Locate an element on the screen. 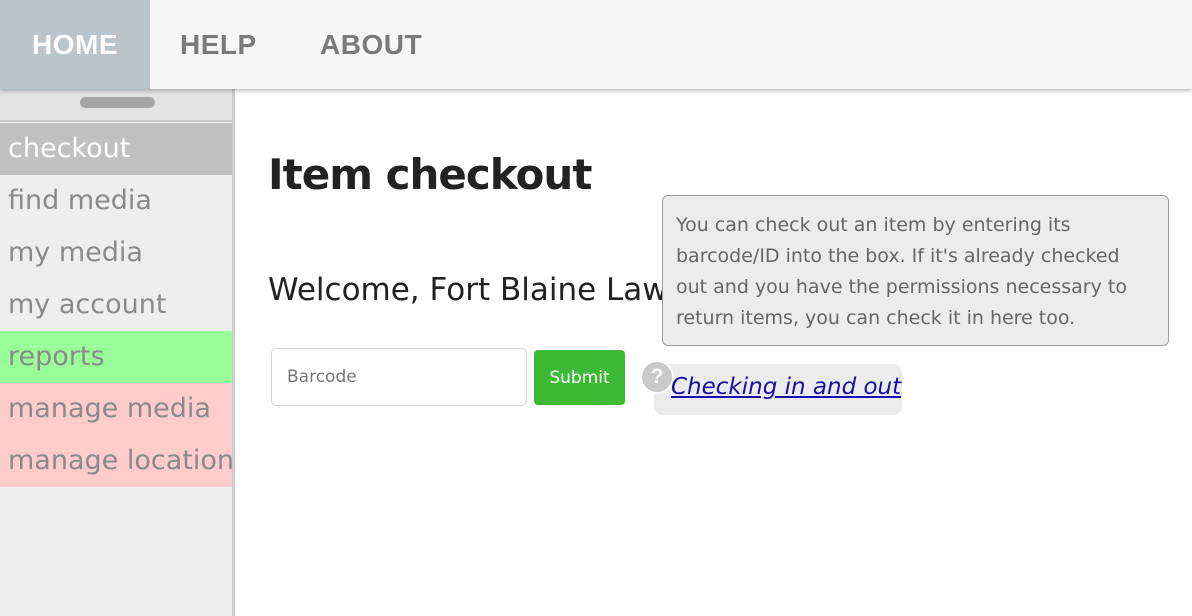 This screenshot has height=616, width=1192. help-question-icon: ? is located at coordinates (657, 377).